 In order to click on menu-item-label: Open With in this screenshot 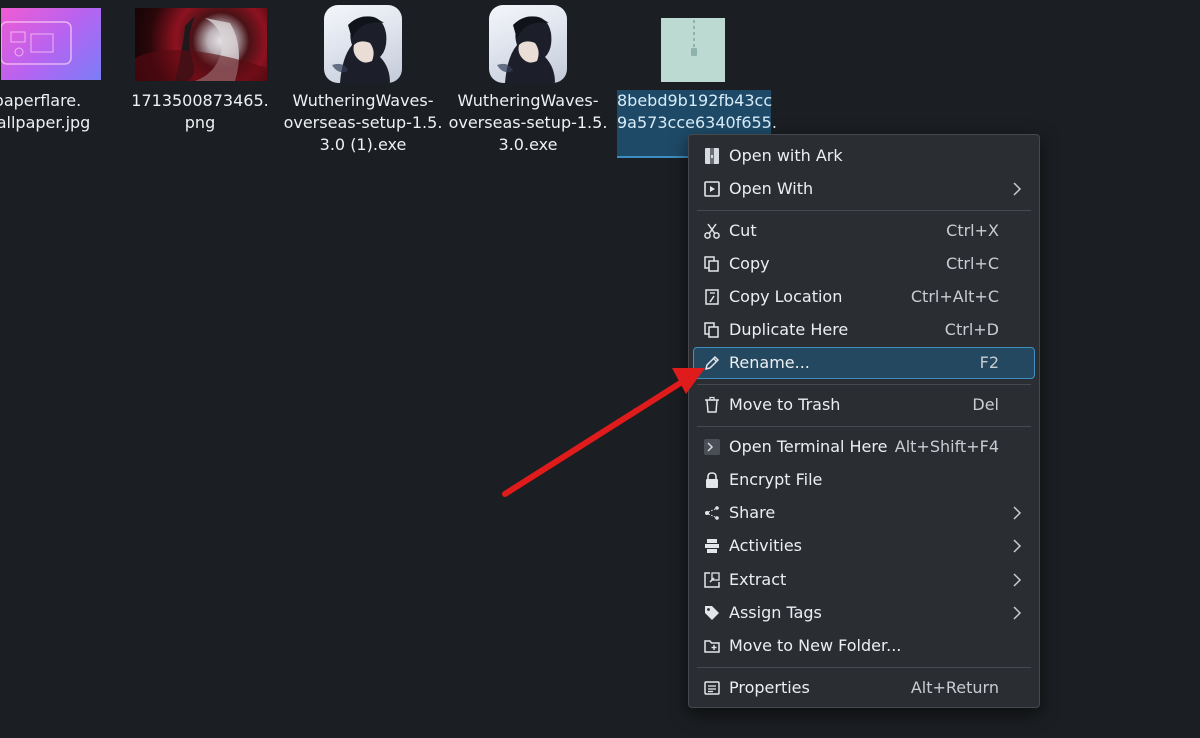, I will do `click(771, 188)`.